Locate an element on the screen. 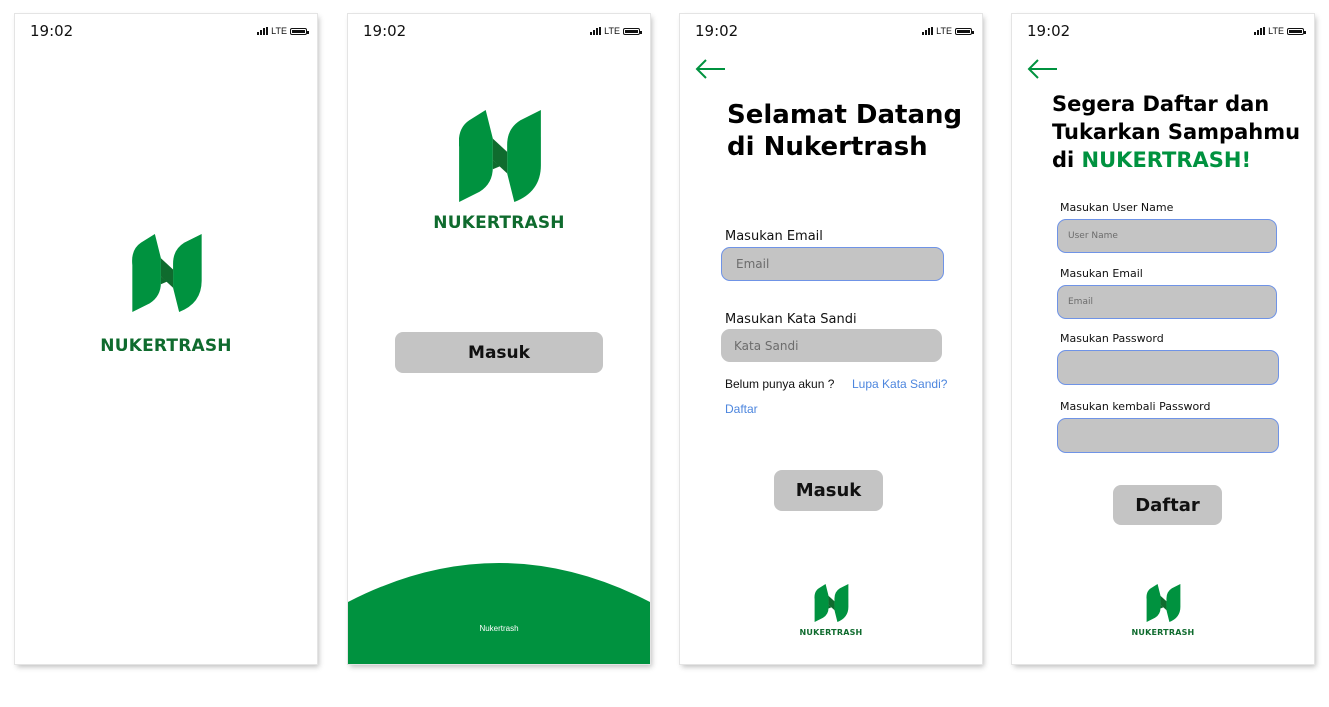 This screenshot has width=1329, height=707. password-label: Masukan Kata Sandi is located at coordinates (791, 319).